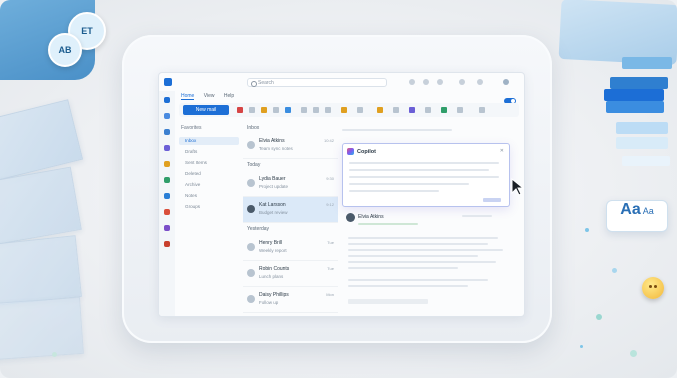 The width and height of the screenshot is (677, 378). What do you see at coordinates (274, 269) in the screenshot?
I see `sender: Robin Counts` at bounding box center [274, 269].